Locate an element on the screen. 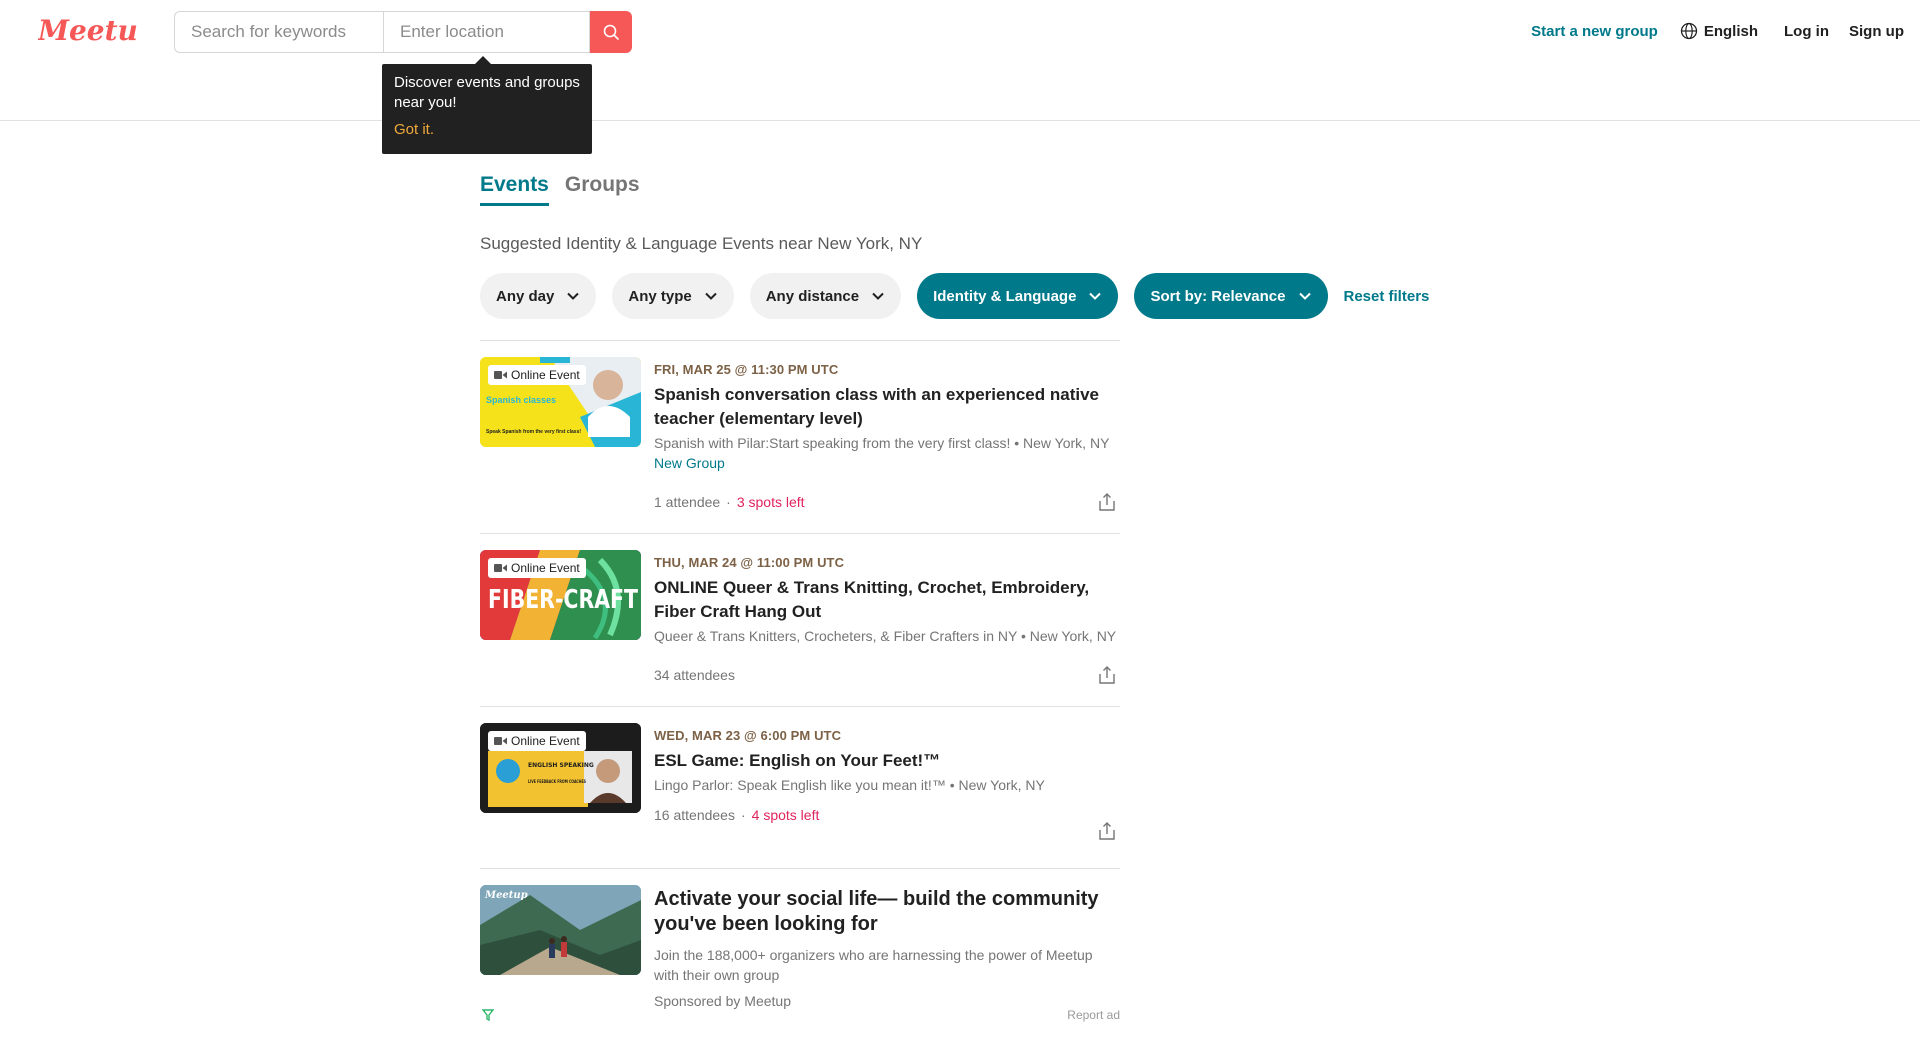 Image resolution: width=1920 pixels, height=1040 pixels. event-meta: 1 attendee · 3 spots left is located at coordinates (729, 502).